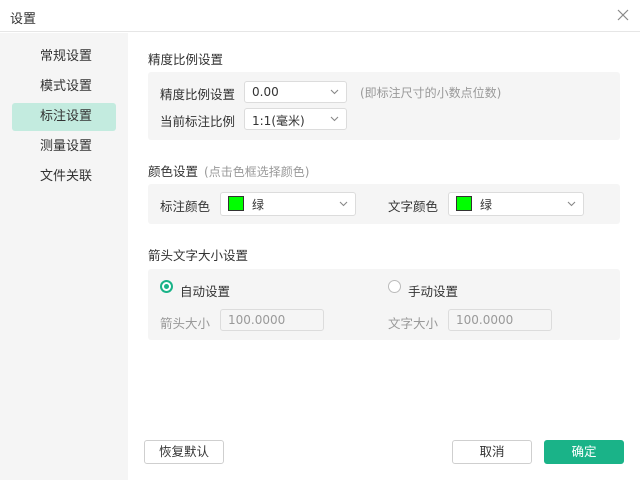  Describe the element at coordinates (64, 87) in the screenshot. I see `sidebar-item-mode: 模式设置` at that location.